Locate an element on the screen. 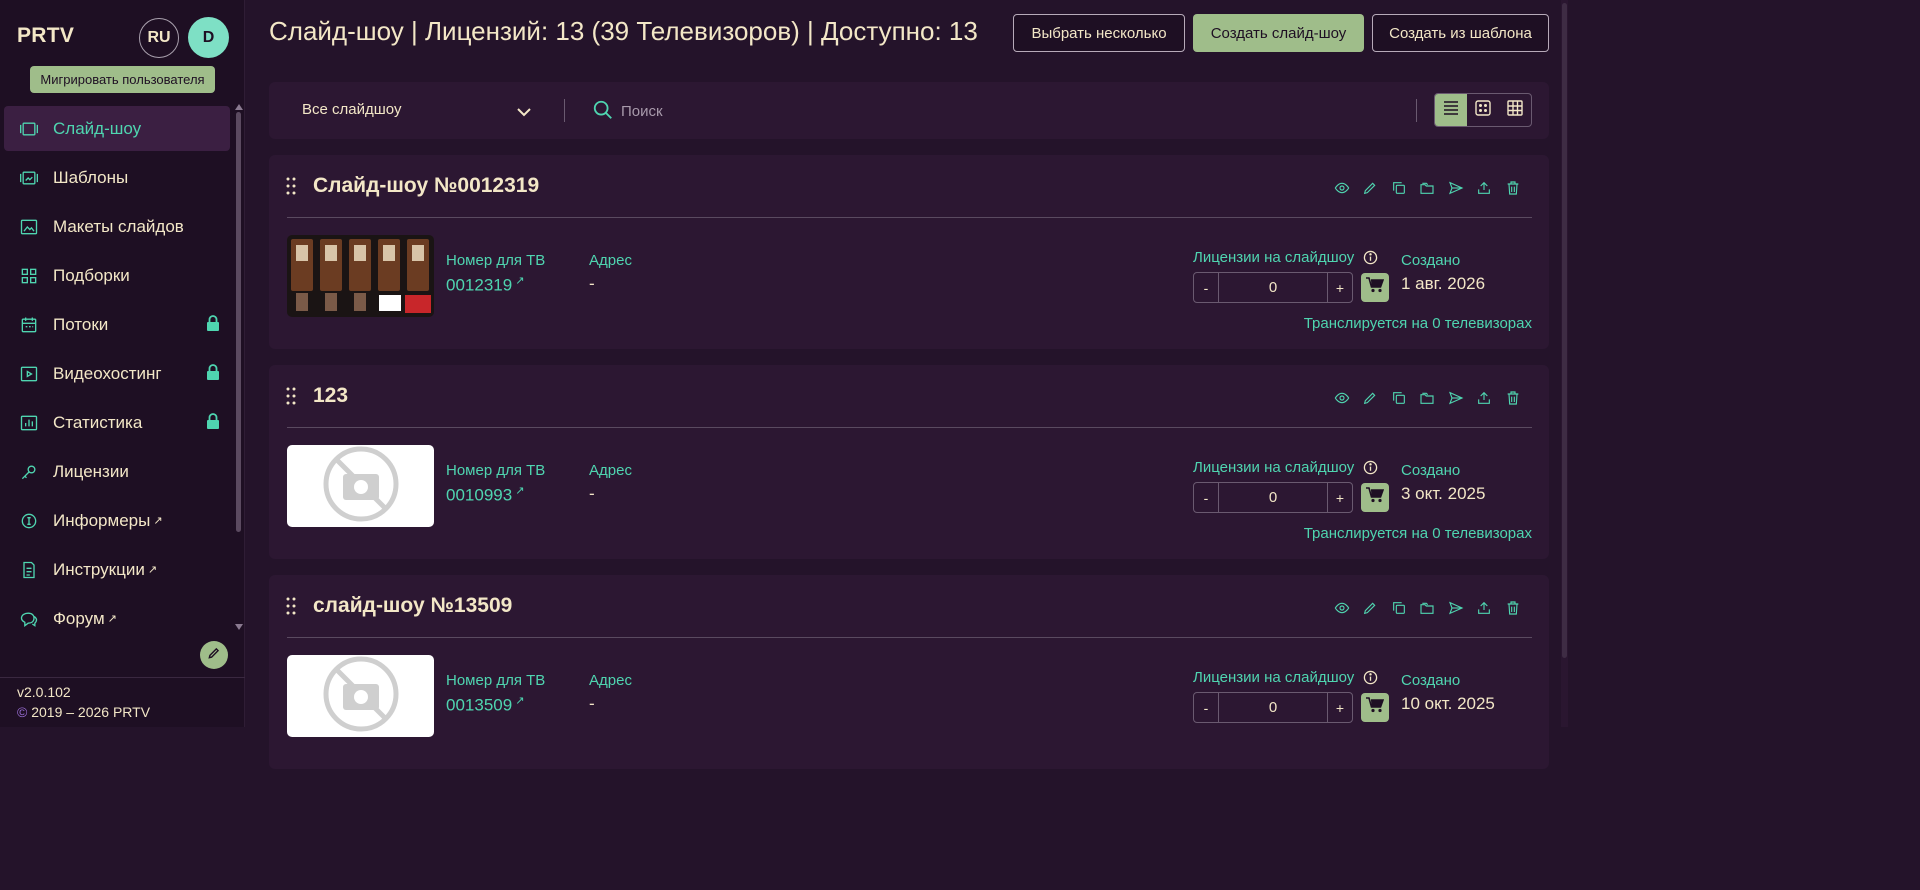 Image resolution: width=1920 pixels, height=890 pixels. sidebar-item-statistics: Статистика is located at coordinates (117, 422).